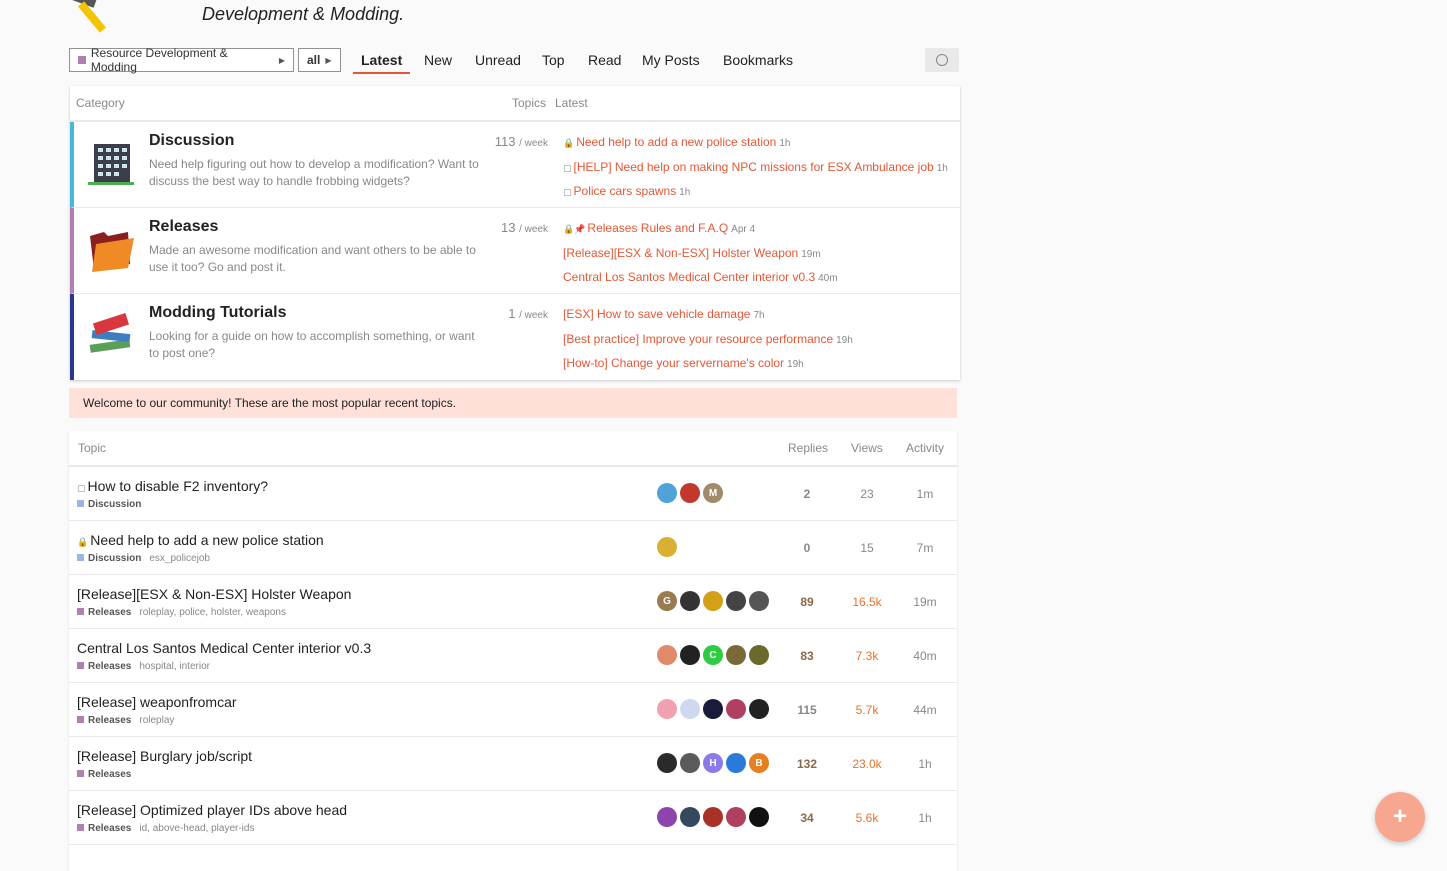 This screenshot has width=1447, height=871. What do you see at coordinates (671, 61) in the screenshot?
I see `tab-my-posts: My Posts` at bounding box center [671, 61].